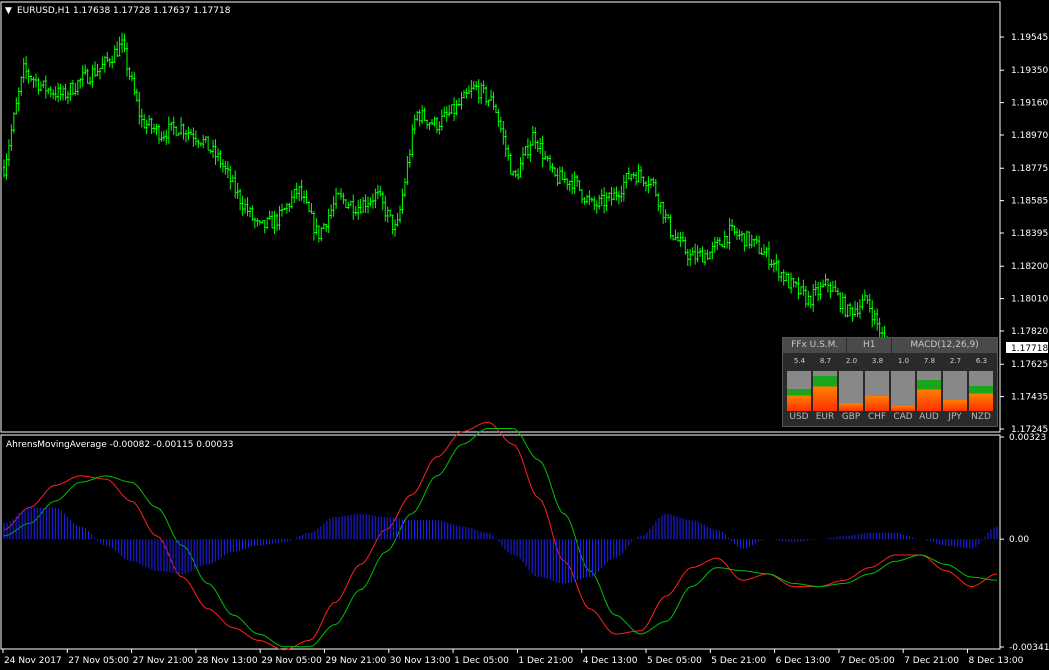  I want to click on indicator-axis-label: 0.00323, so click(1027, 438).